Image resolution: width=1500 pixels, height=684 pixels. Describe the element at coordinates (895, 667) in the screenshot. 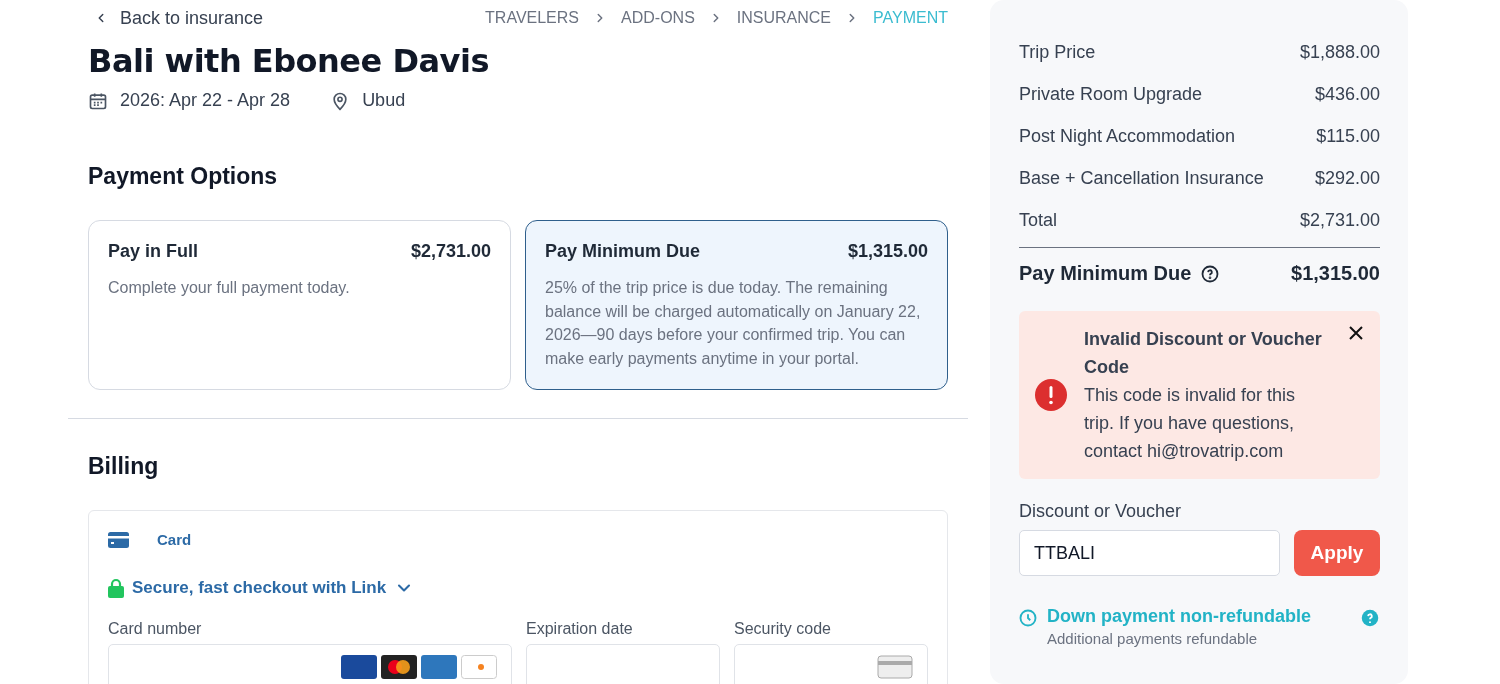

I see `card-back-icon` at that location.